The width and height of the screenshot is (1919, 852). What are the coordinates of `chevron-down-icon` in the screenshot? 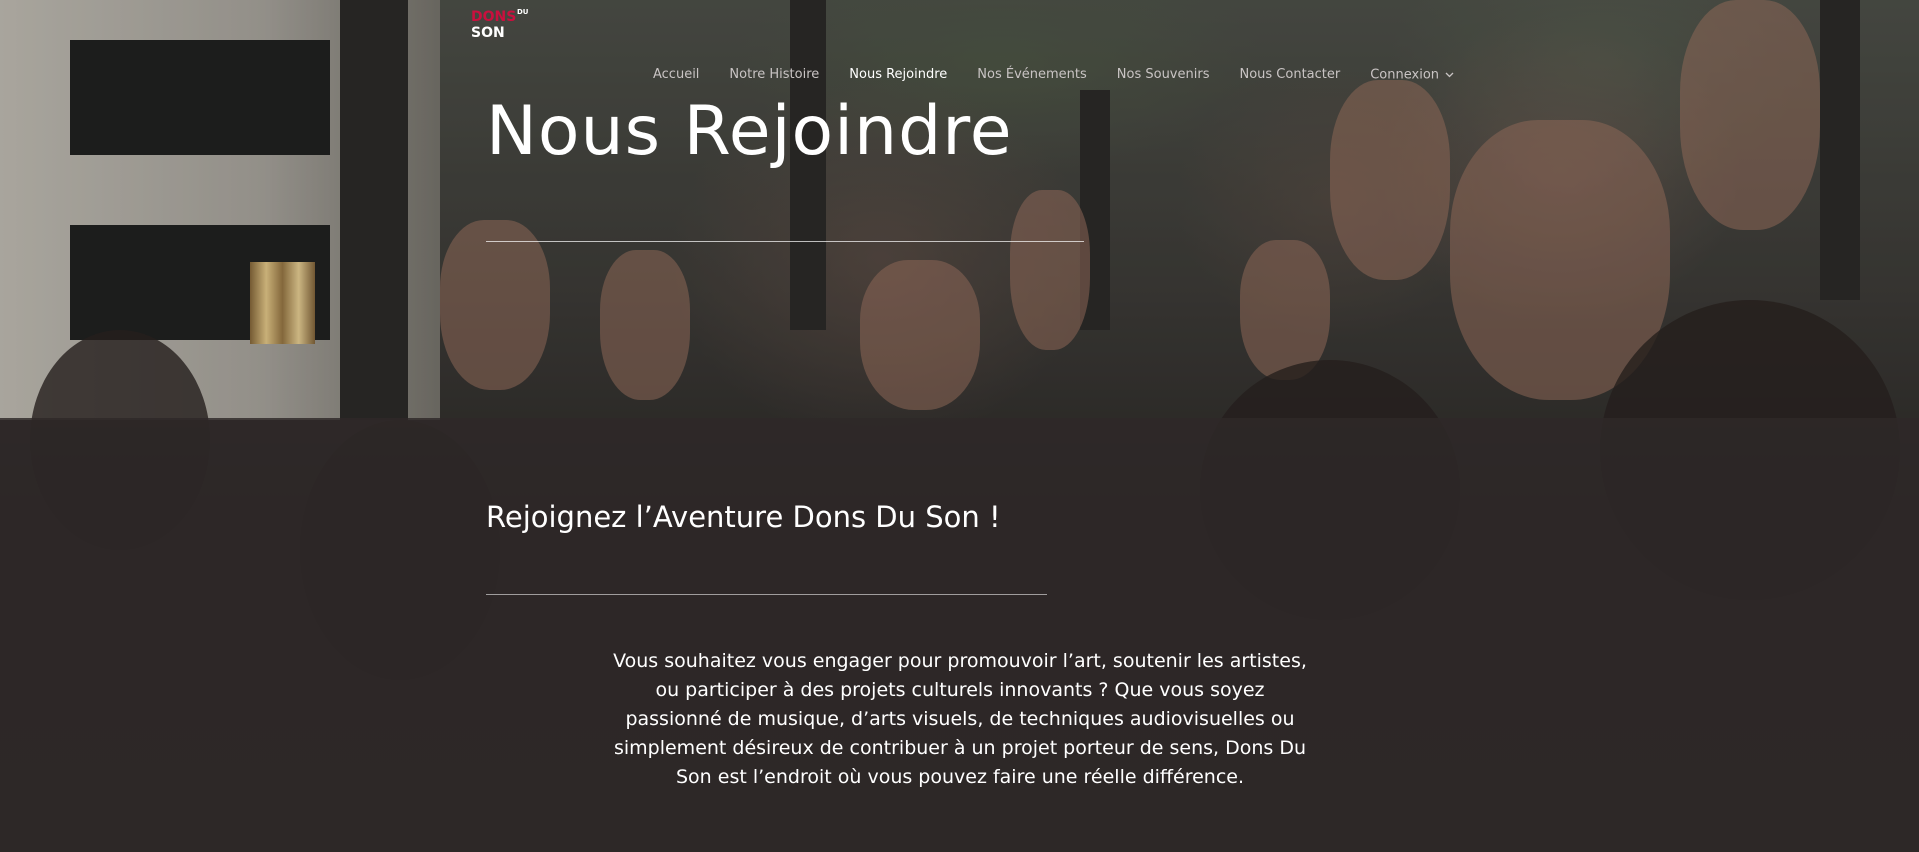 It's located at (1449, 75).